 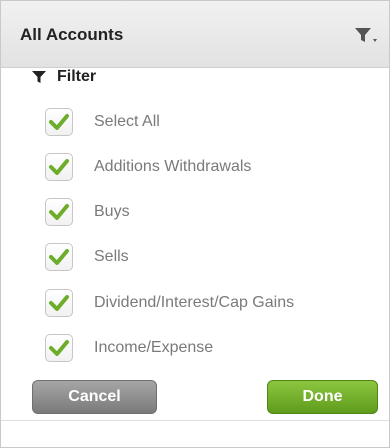 What do you see at coordinates (195, 420) in the screenshot?
I see `divider` at bounding box center [195, 420].